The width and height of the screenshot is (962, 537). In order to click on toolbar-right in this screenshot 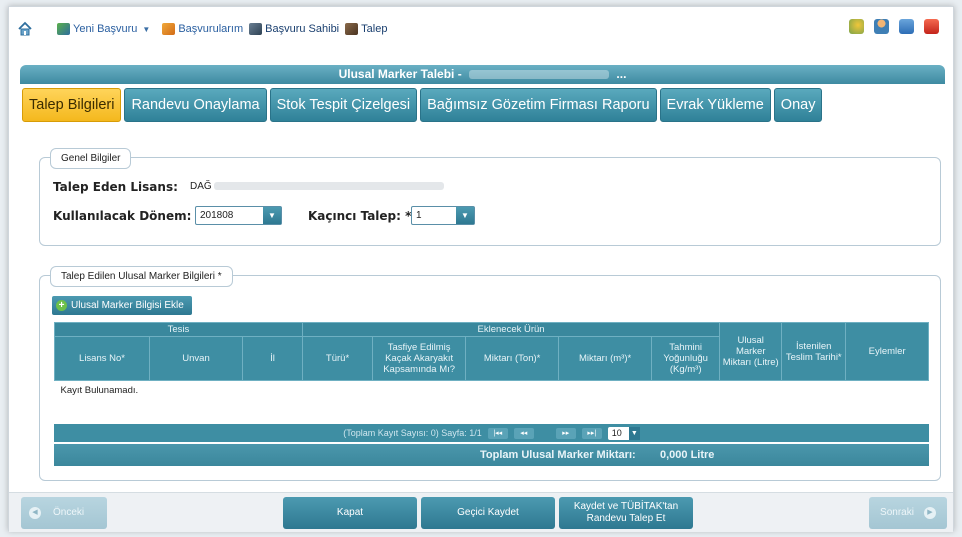, I will do `click(894, 26)`.